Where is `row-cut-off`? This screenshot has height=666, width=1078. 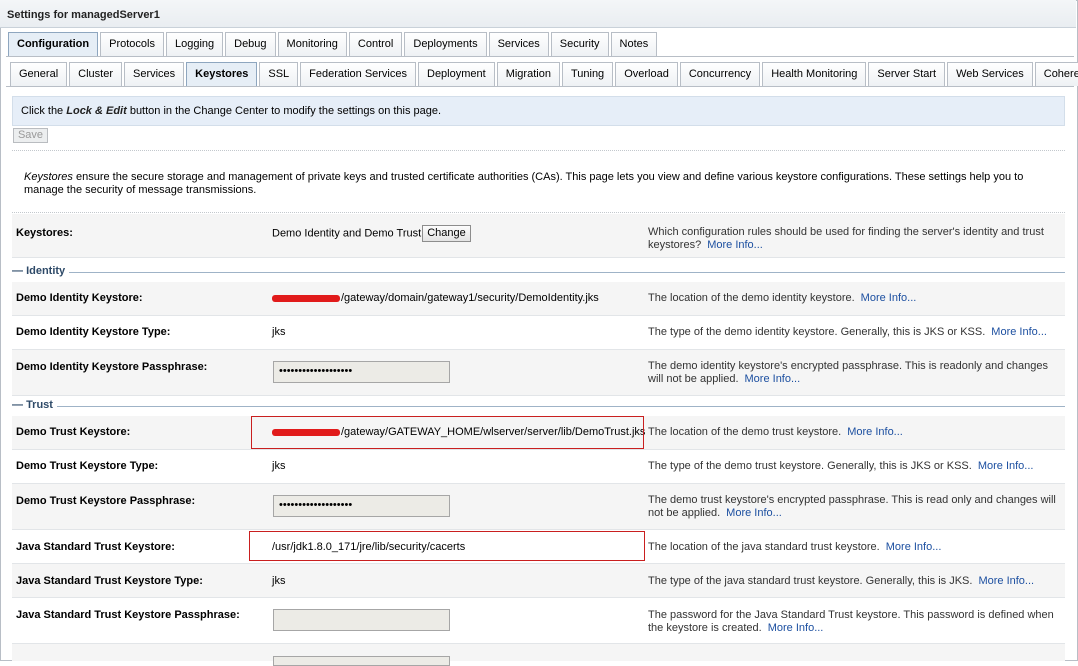
row-cut-off is located at coordinates (538, 655).